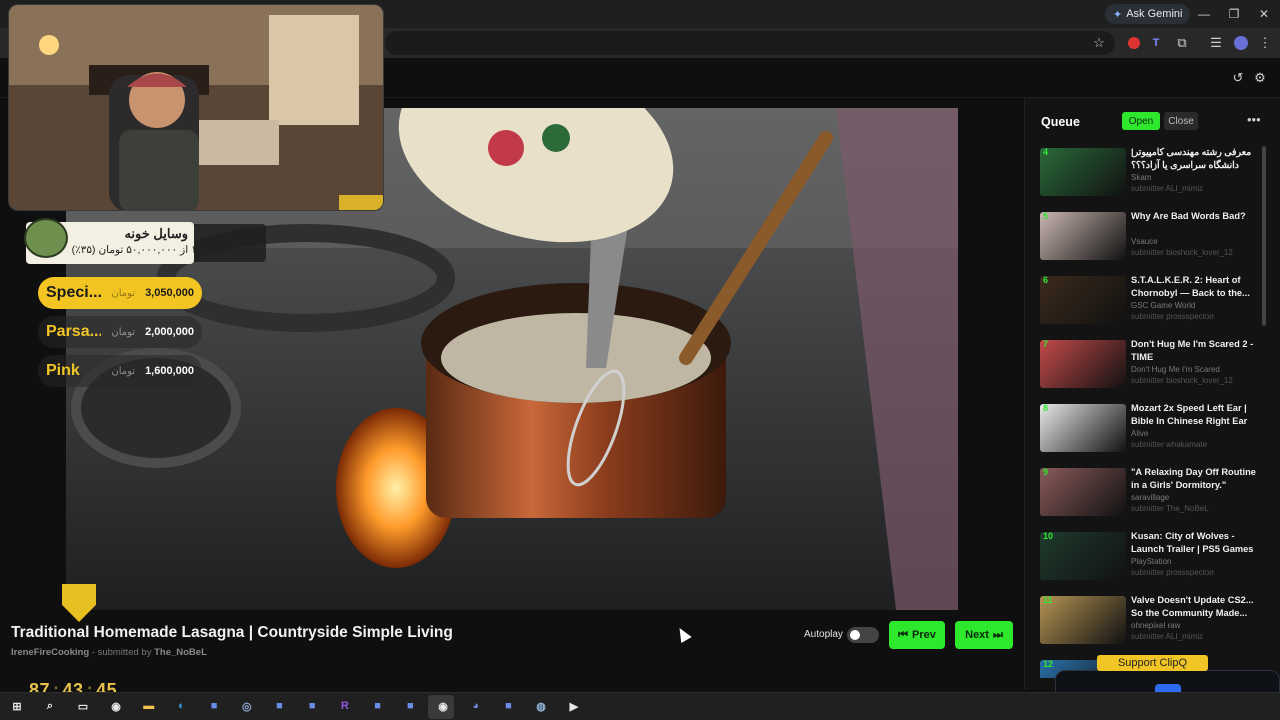 The image size is (1280, 720). Describe the element at coordinates (1156, 43) in the screenshot. I see `translate-extension-icon: T` at that location.